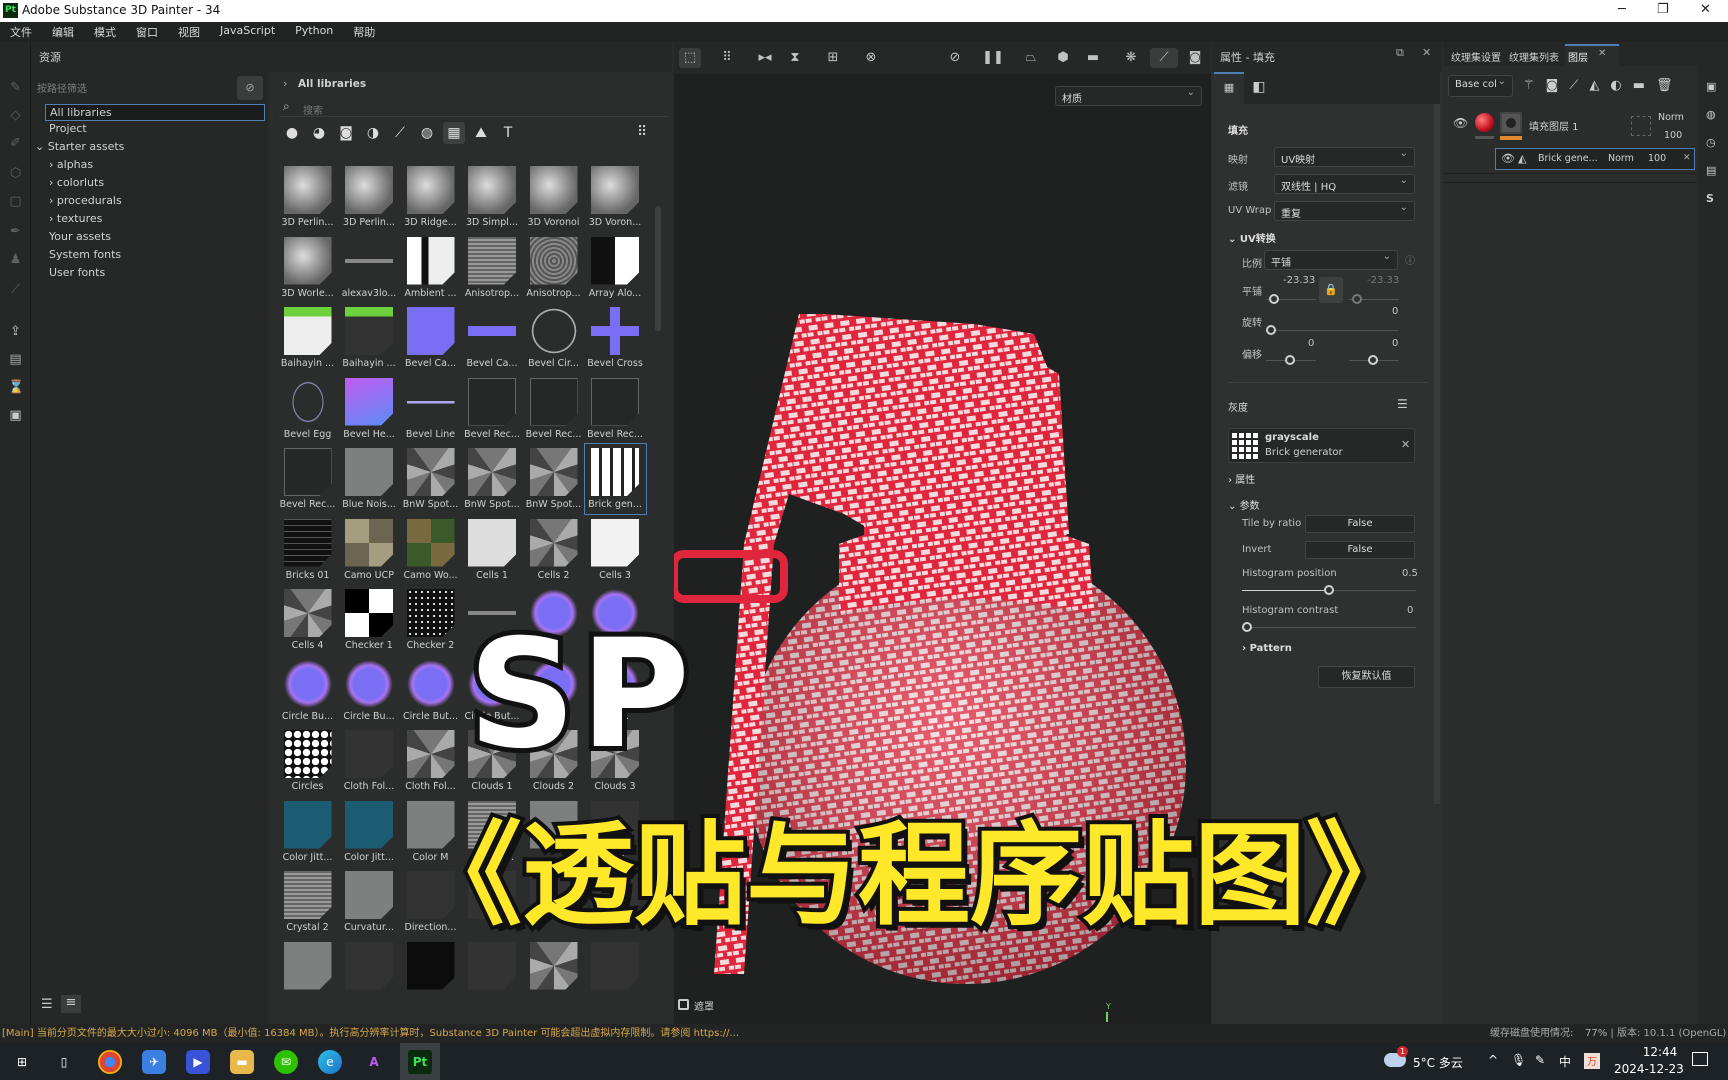 The height and width of the screenshot is (1080, 1728). I want to click on mask-checkbox, so click(683, 1004).